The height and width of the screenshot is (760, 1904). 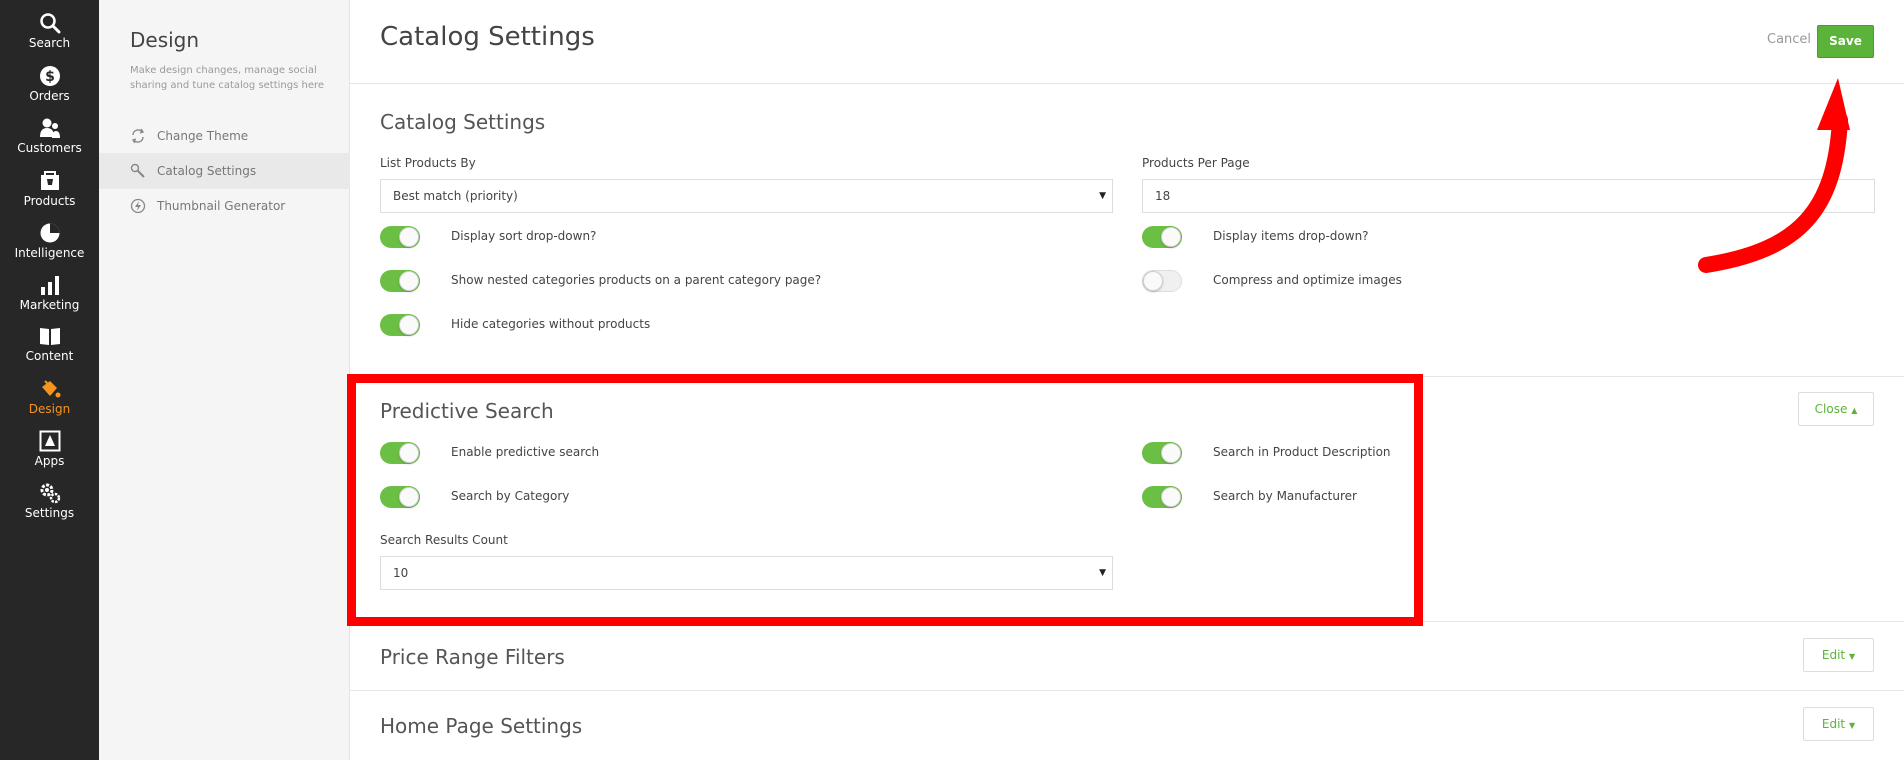 I want to click on hide-empty-categories-toggle, so click(x=400, y=325).